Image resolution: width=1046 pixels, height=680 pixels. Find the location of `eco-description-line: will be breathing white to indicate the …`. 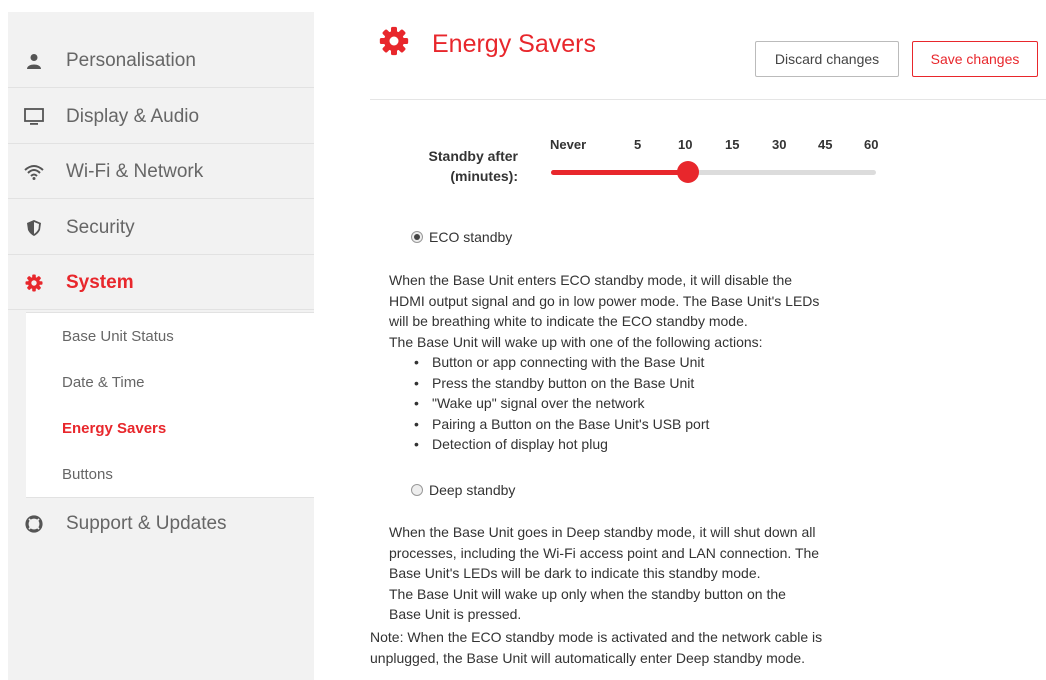

eco-description-line: will be breathing white to indicate the … is located at coordinates (568, 321).